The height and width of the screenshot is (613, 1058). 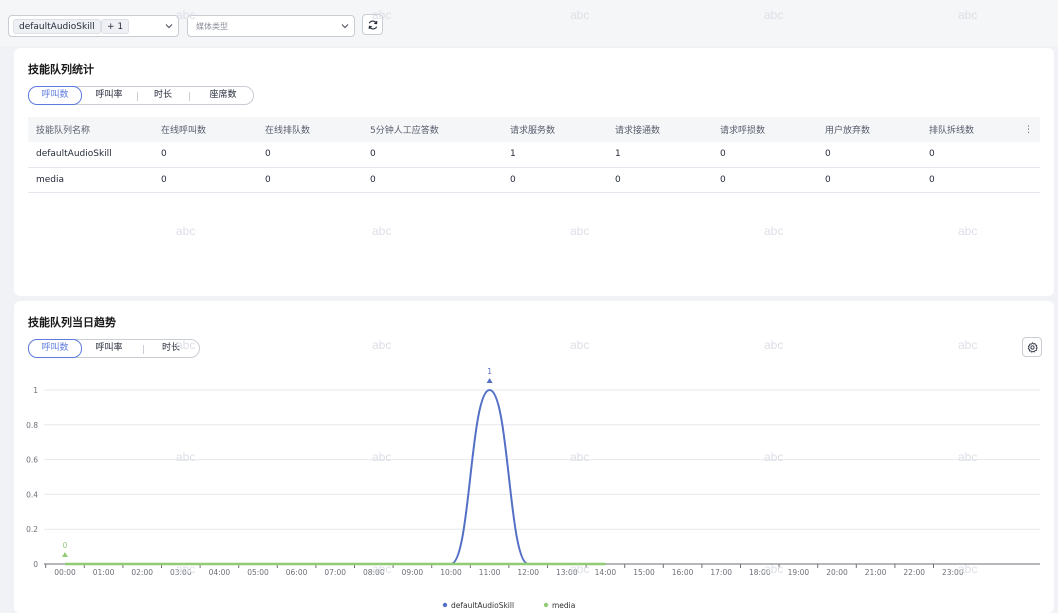 What do you see at coordinates (220, 572) in the screenshot?
I see `x-tick-label: 04:00` at bounding box center [220, 572].